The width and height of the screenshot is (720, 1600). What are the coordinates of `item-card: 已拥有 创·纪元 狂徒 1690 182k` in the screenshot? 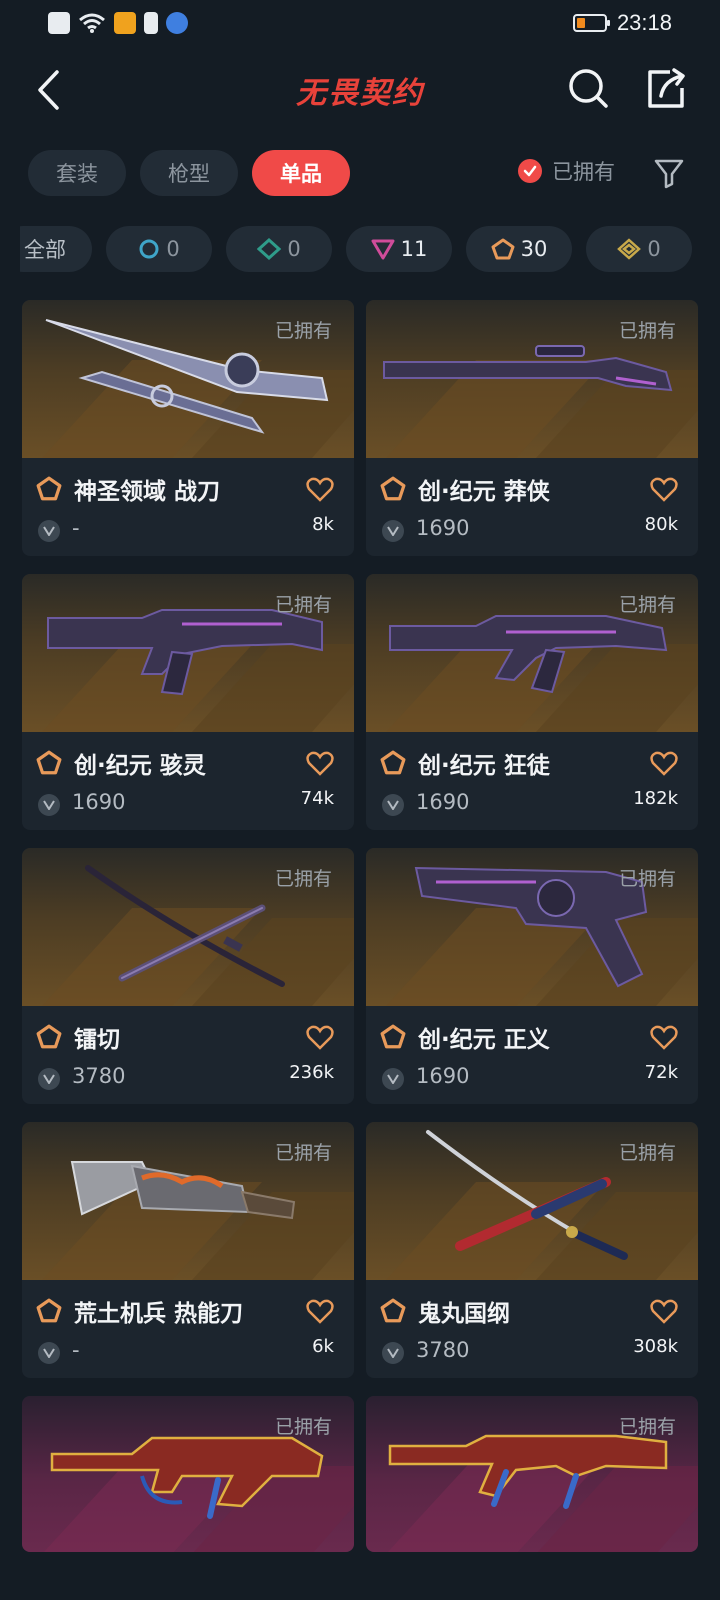 It's located at (532, 702).